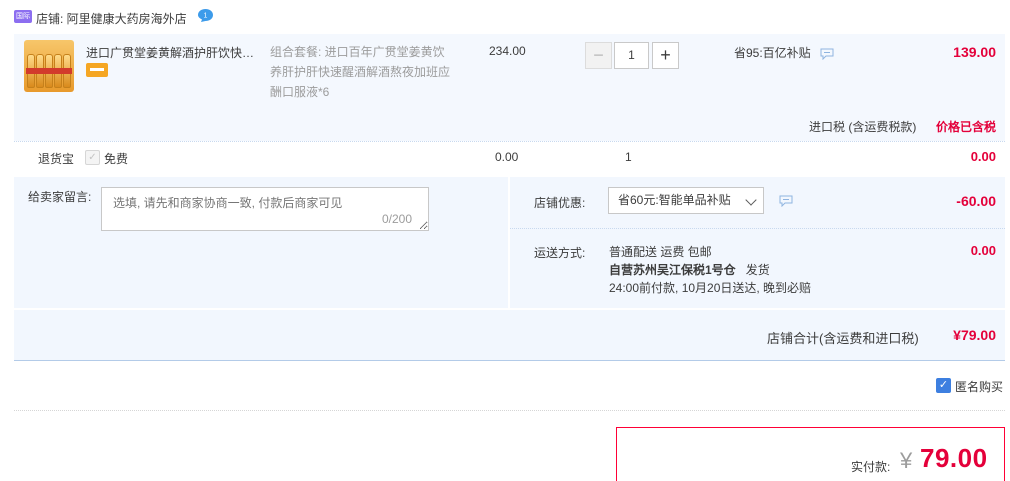 Image resolution: width=1010 pixels, height=481 pixels. Describe the element at coordinates (507, 157) in the screenshot. I see `return-insurance-price: 0.00` at that location.